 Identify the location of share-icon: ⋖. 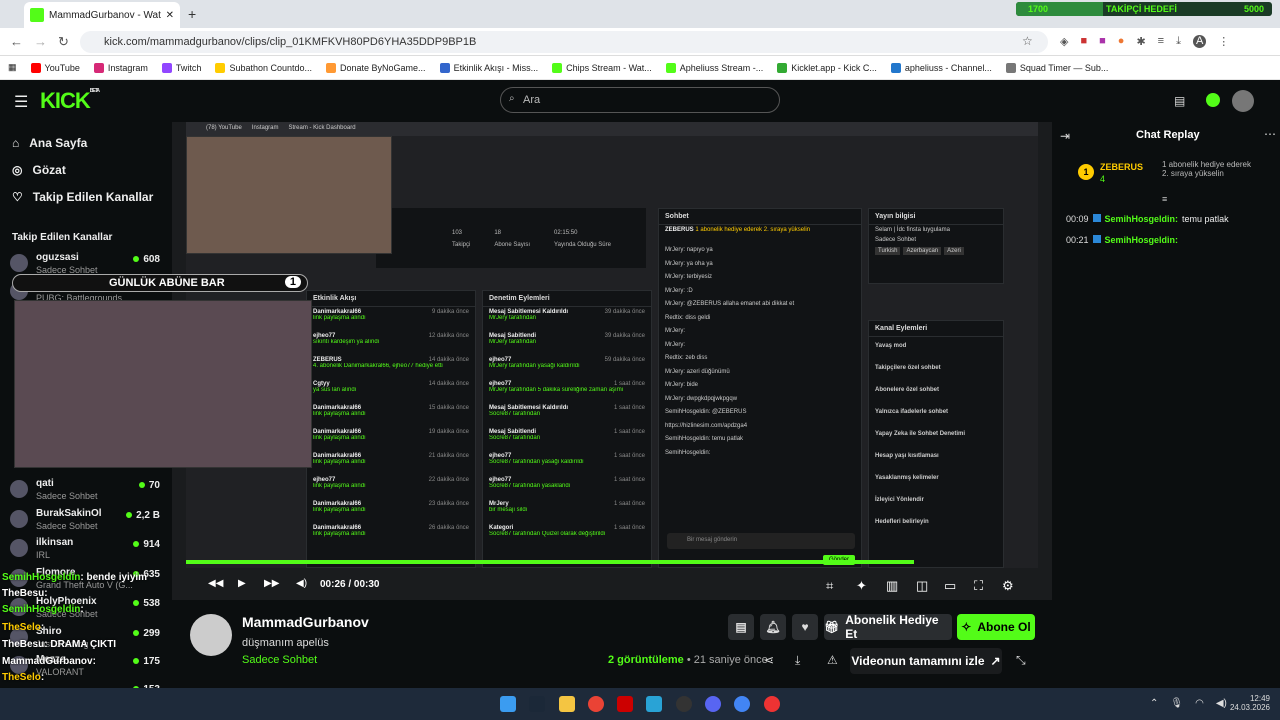
(769, 660).